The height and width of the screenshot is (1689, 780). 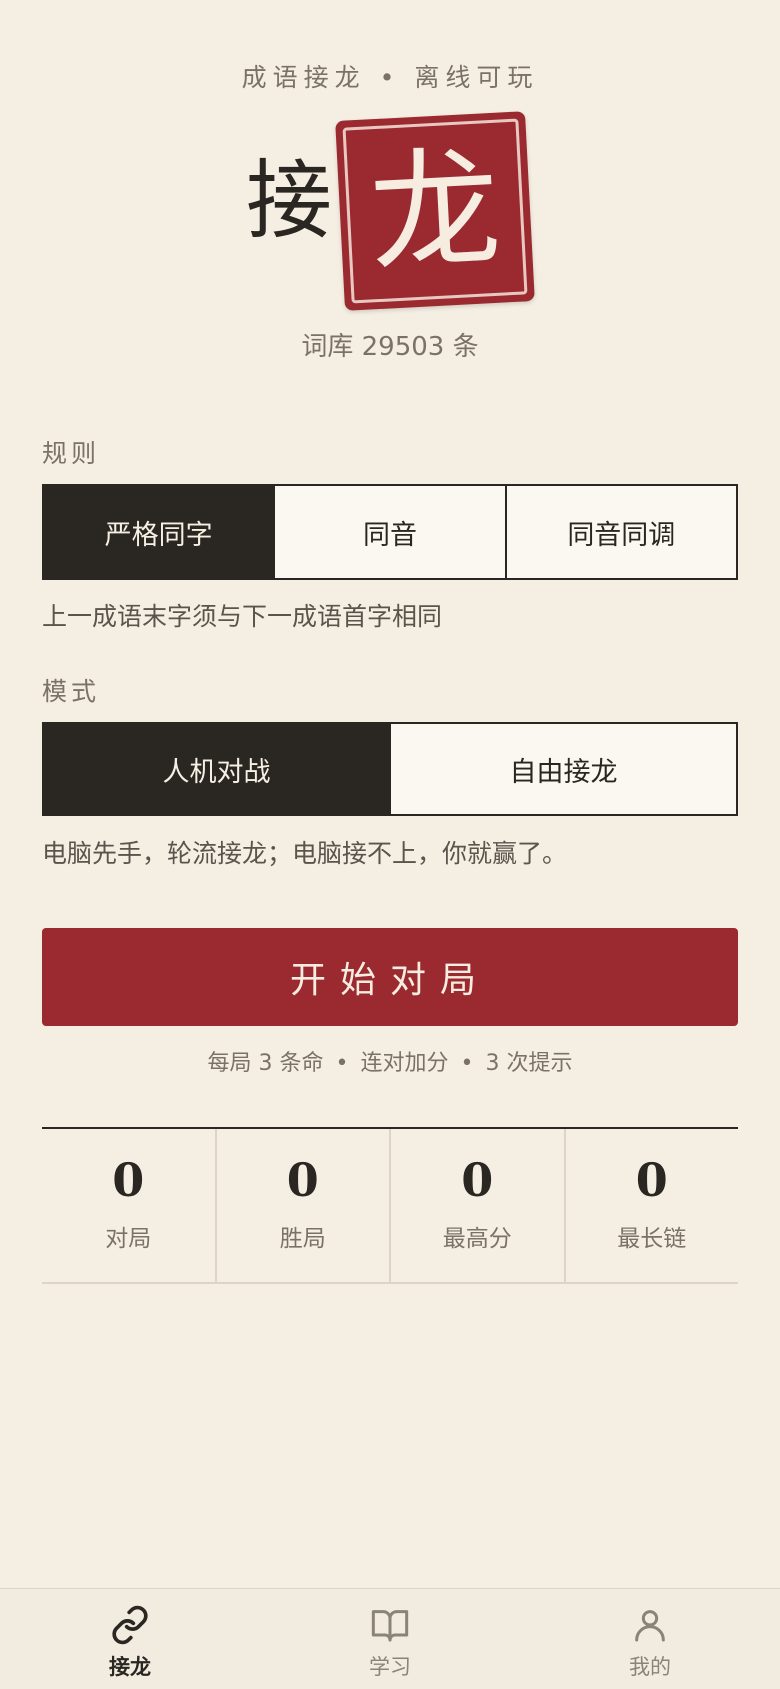 I want to click on rule-option-homophone-tone: 同音同调, so click(x=620, y=532).